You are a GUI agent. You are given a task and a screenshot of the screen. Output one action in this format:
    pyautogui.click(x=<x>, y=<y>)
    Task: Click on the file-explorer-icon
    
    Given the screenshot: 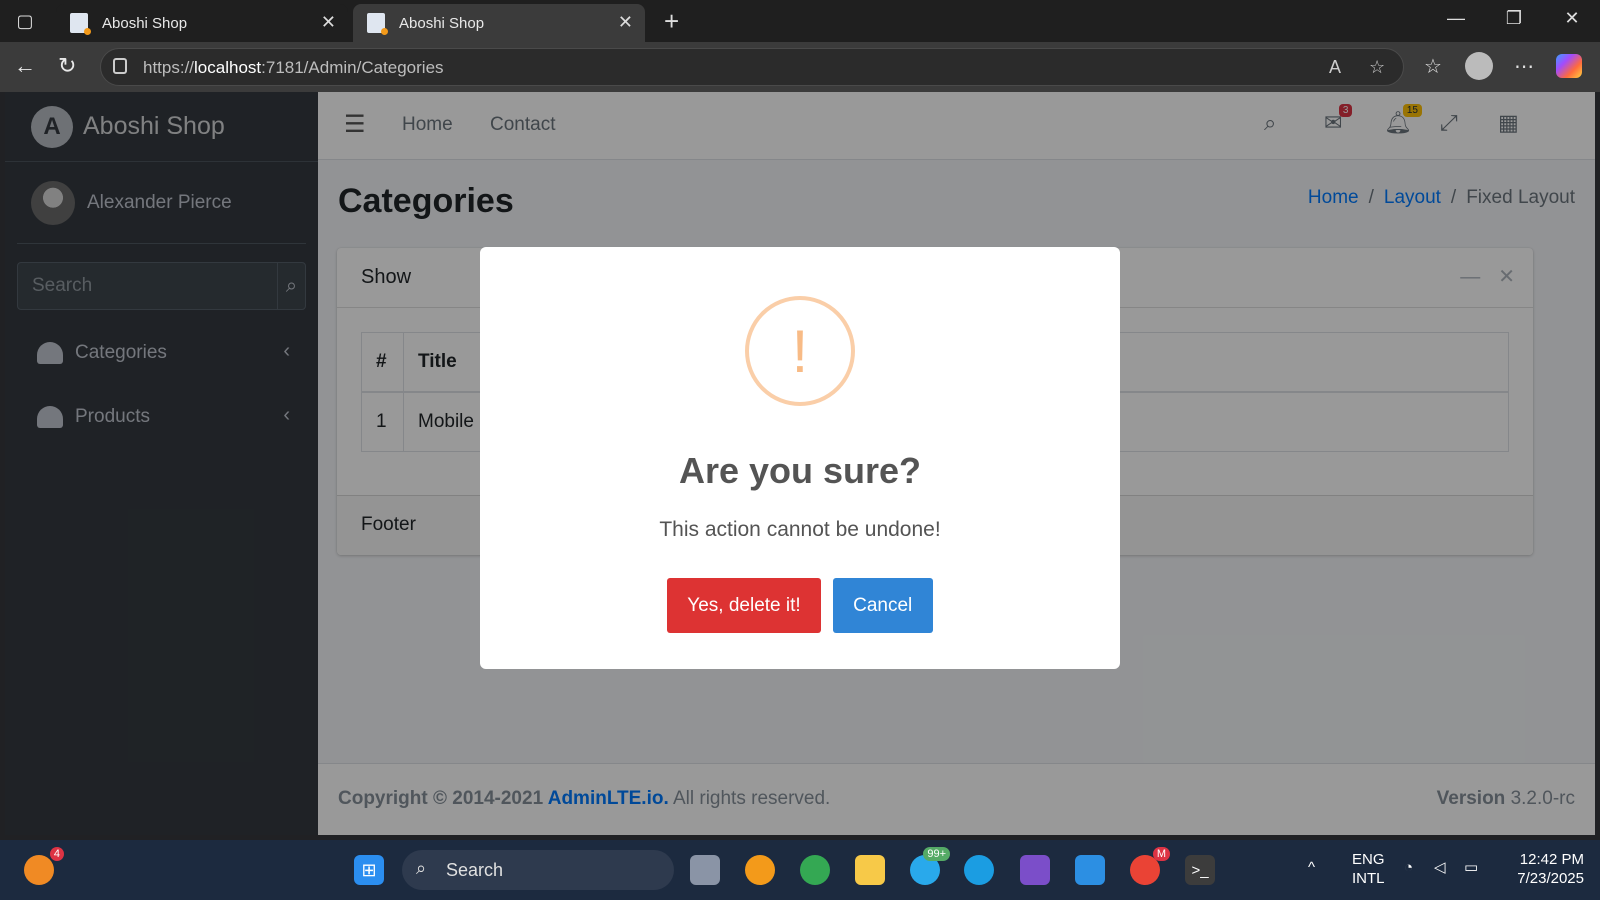 What is the action you would take?
    pyautogui.click(x=870, y=870)
    